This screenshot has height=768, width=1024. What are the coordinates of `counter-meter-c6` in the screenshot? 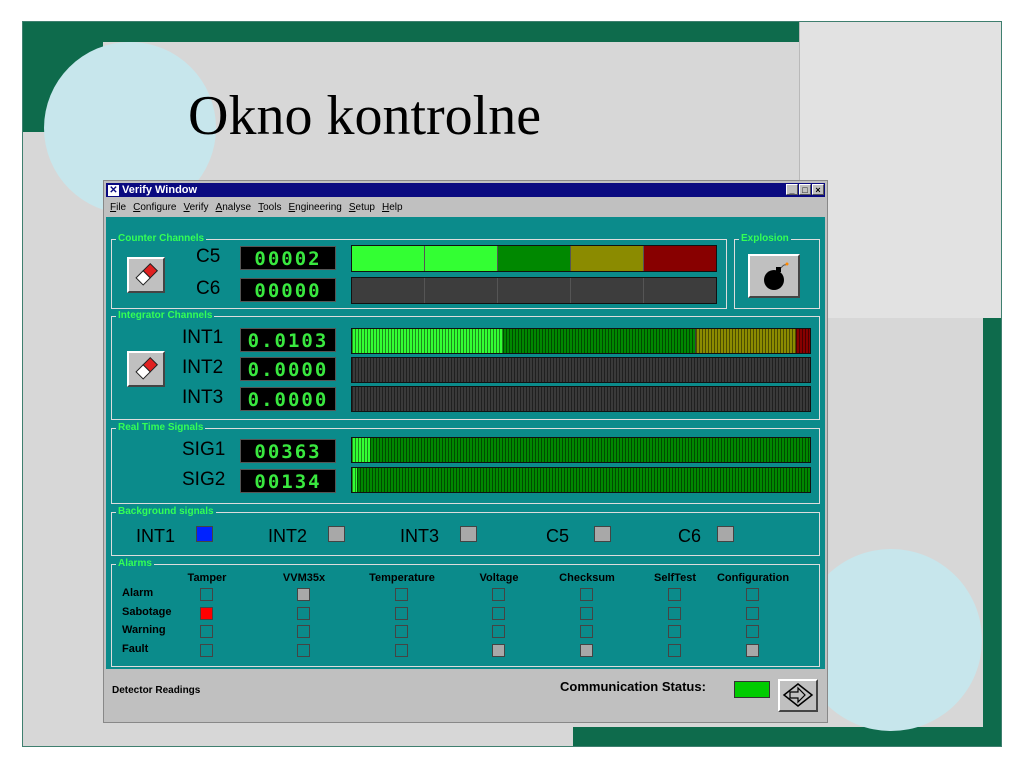 It's located at (534, 290).